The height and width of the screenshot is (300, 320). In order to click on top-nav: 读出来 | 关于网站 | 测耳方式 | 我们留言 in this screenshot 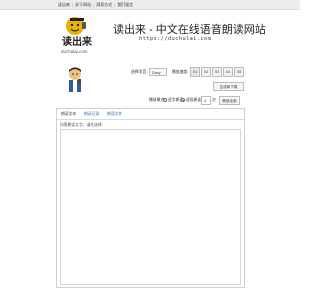, I will do `click(96, 4)`.